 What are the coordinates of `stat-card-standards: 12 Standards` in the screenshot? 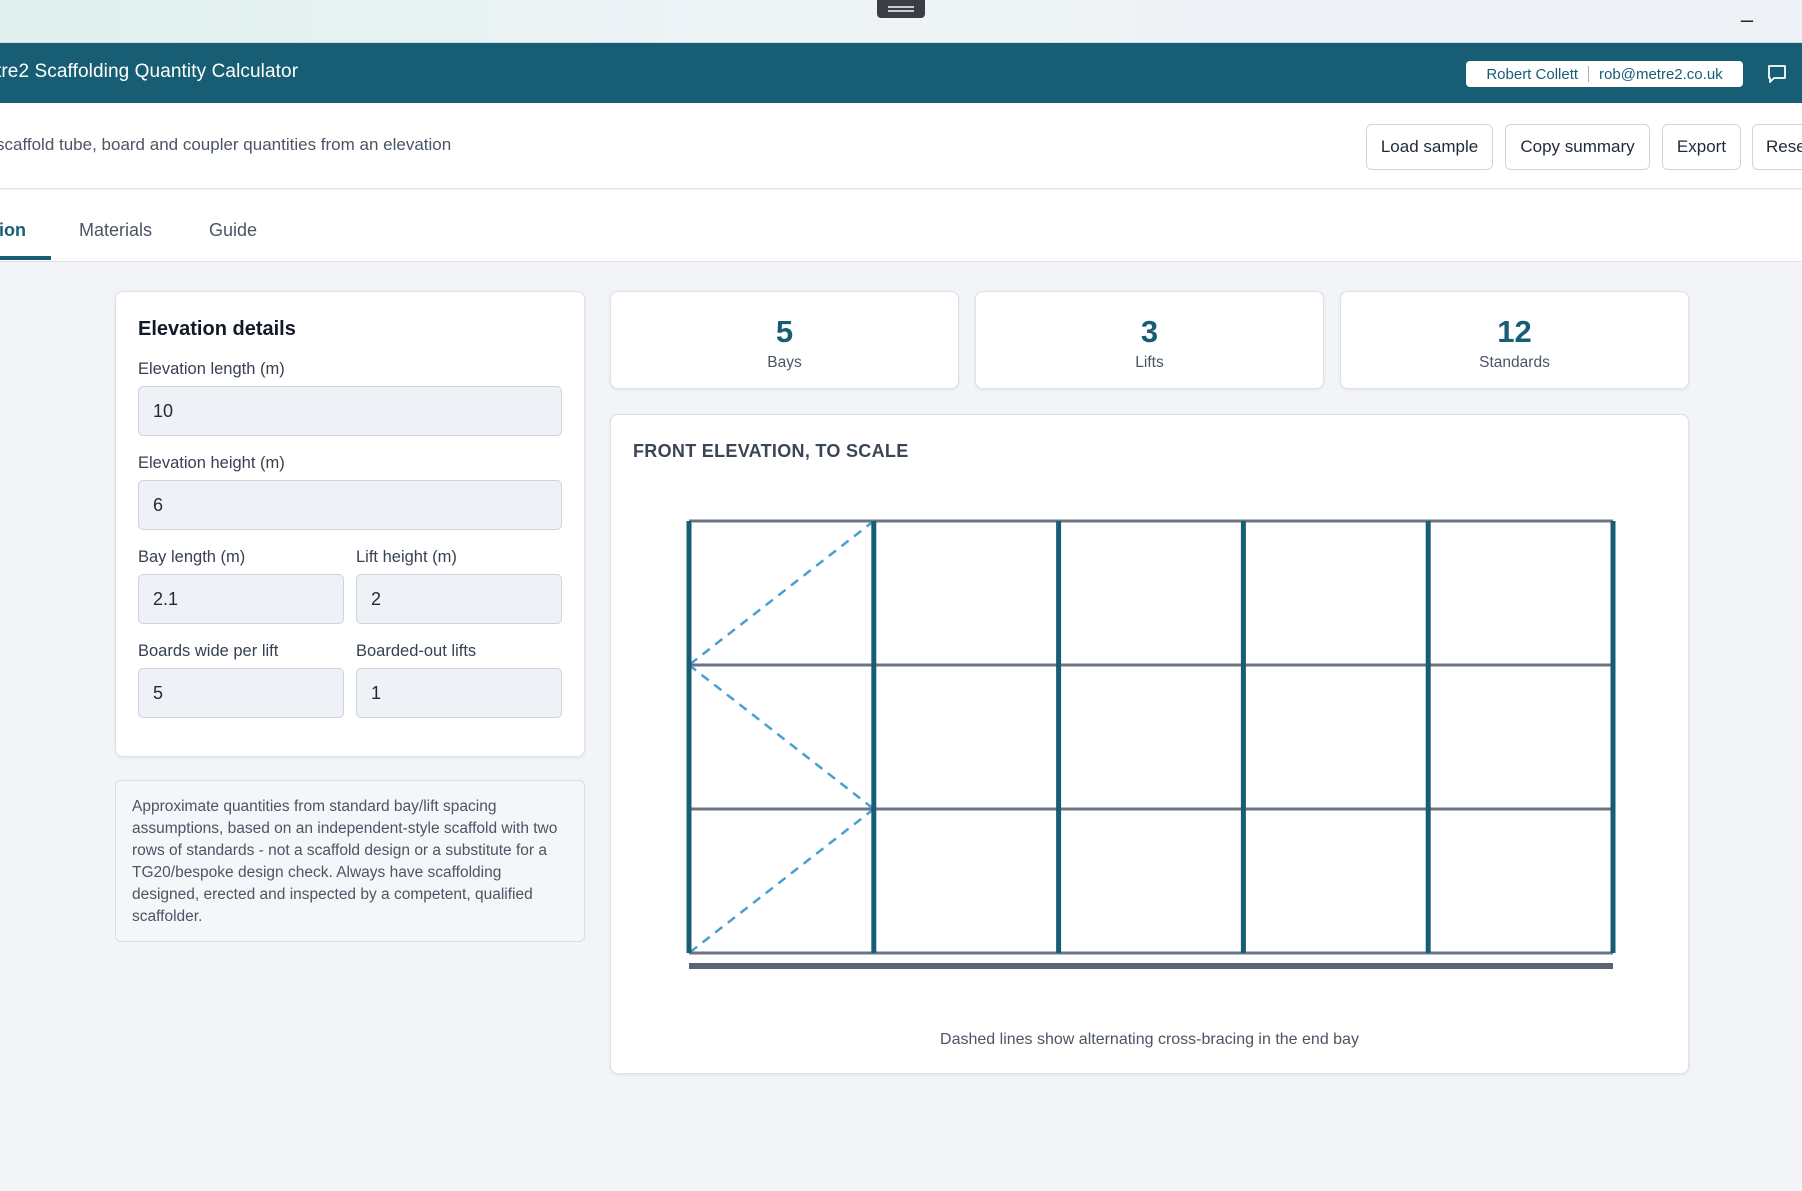 It's located at (1514, 340).